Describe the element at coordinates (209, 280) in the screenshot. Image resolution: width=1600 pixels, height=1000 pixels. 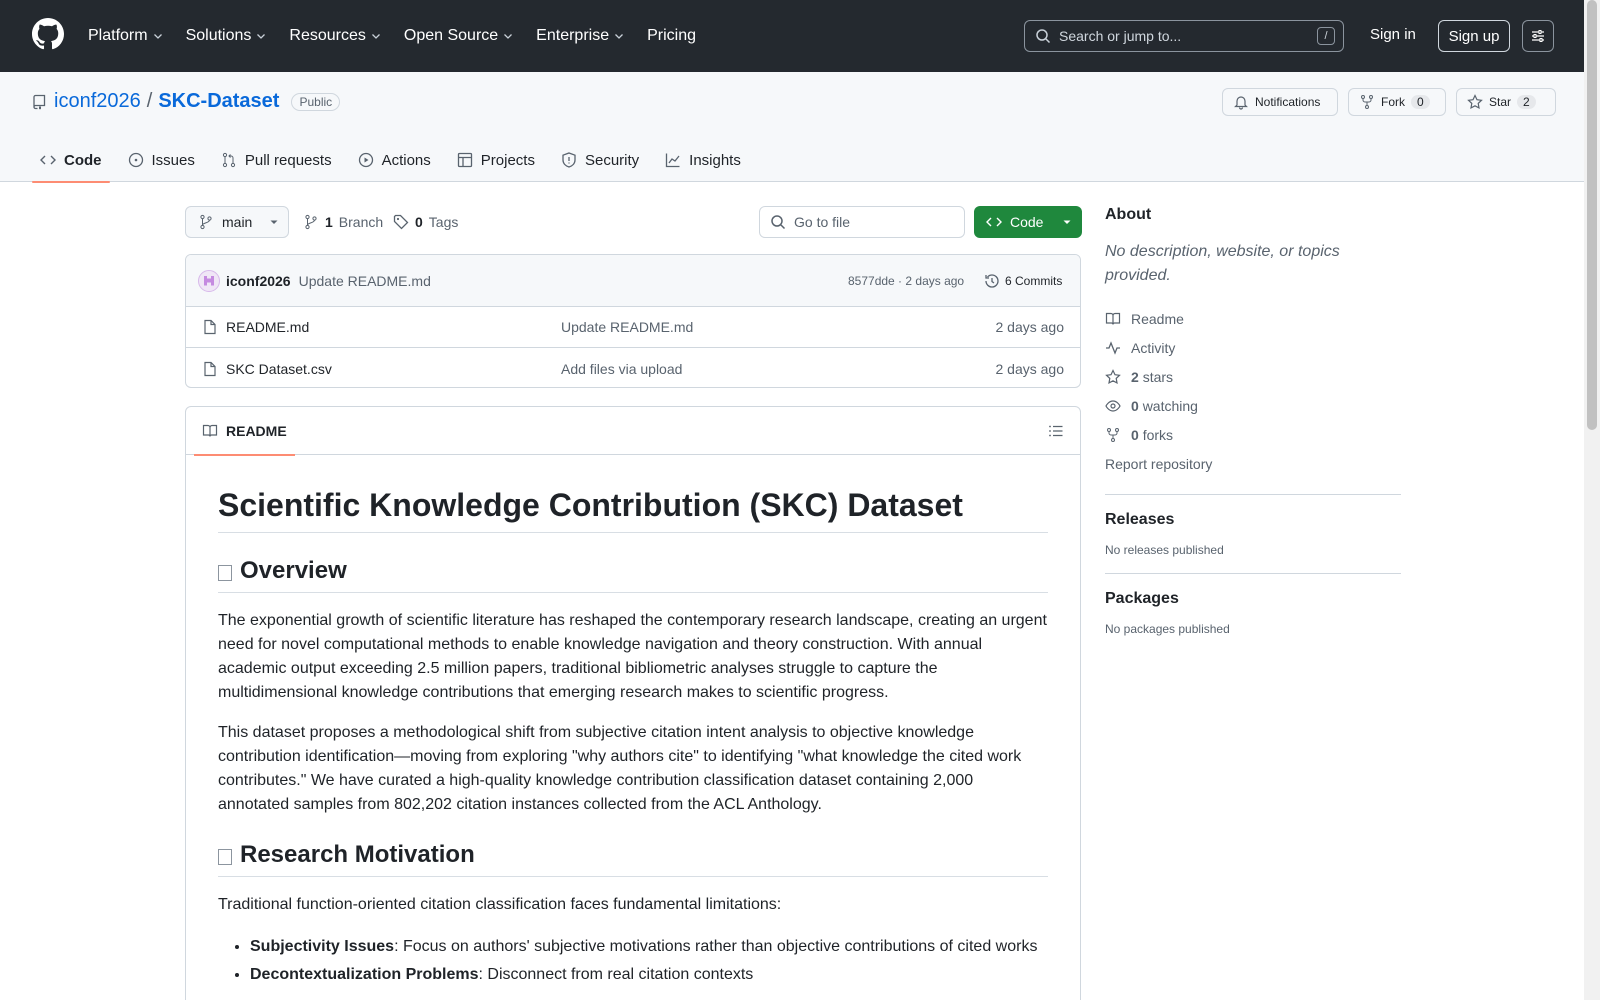
I see `avatar` at that location.